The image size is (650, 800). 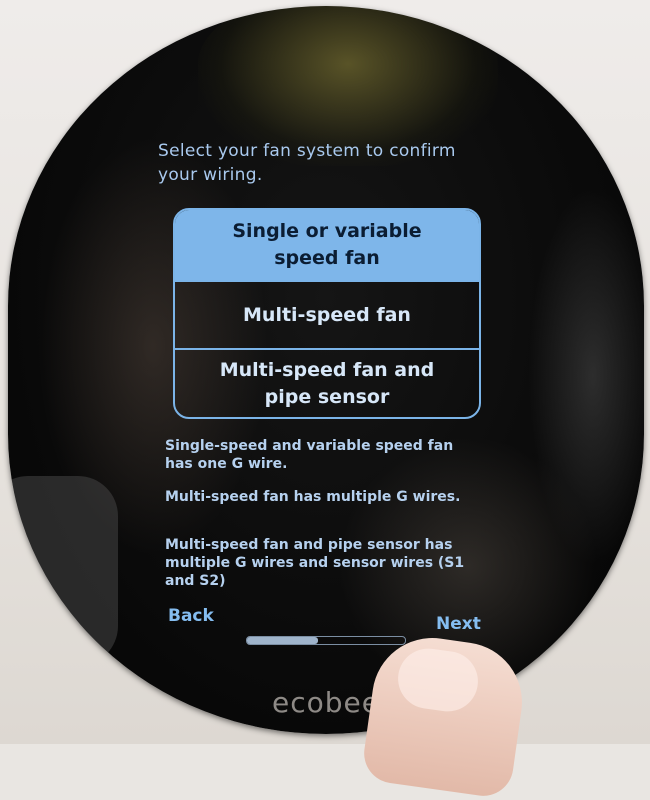 I want to click on option-single-variable-speed-fan: Single or variable speed fan, so click(x=327, y=245).